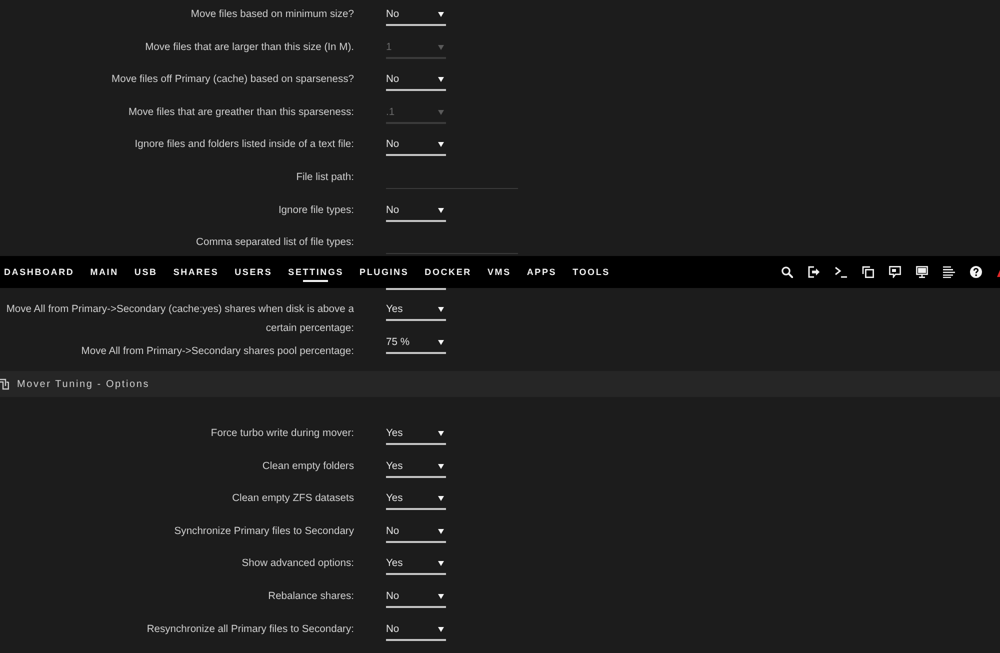 The image size is (1000, 653). I want to click on setting-label: Ignore file types:, so click(316, 211).